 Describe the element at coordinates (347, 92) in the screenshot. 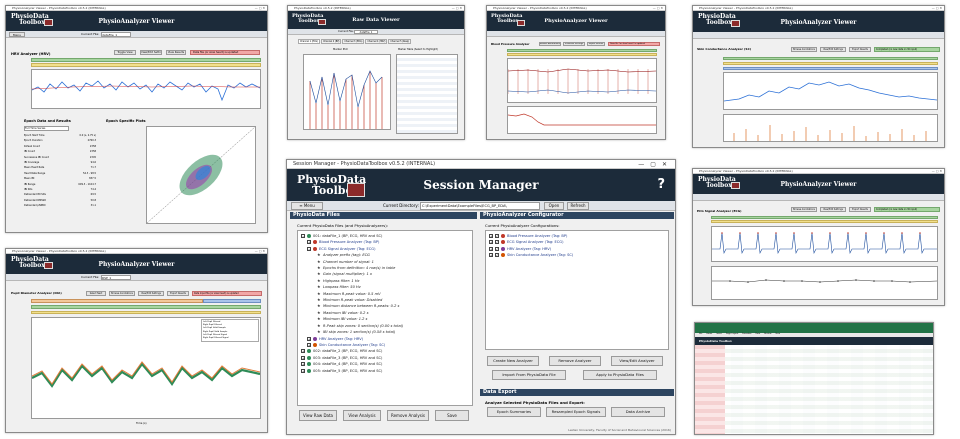

I see `marker-plot` at that location.